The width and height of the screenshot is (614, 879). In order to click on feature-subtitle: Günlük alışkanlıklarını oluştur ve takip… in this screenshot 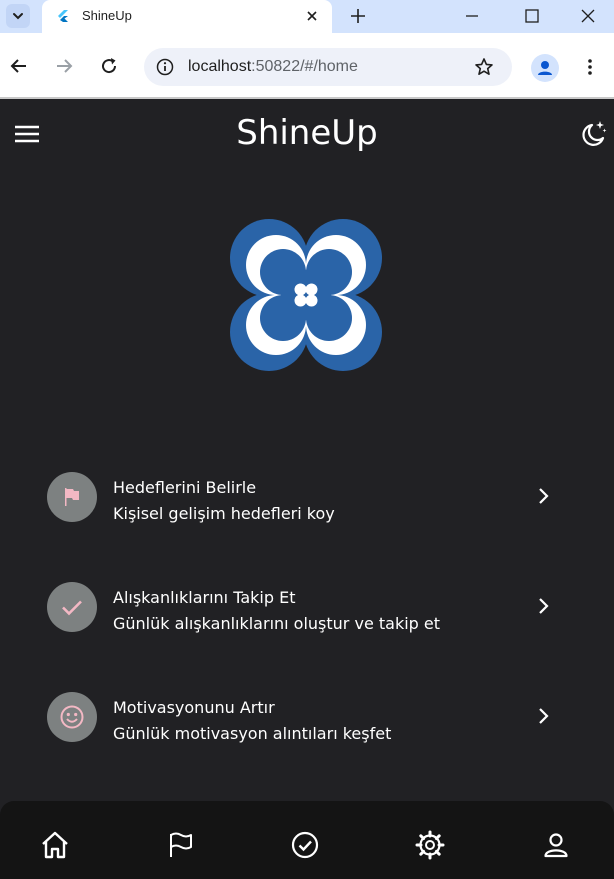, I will do `click(277, 623)`.